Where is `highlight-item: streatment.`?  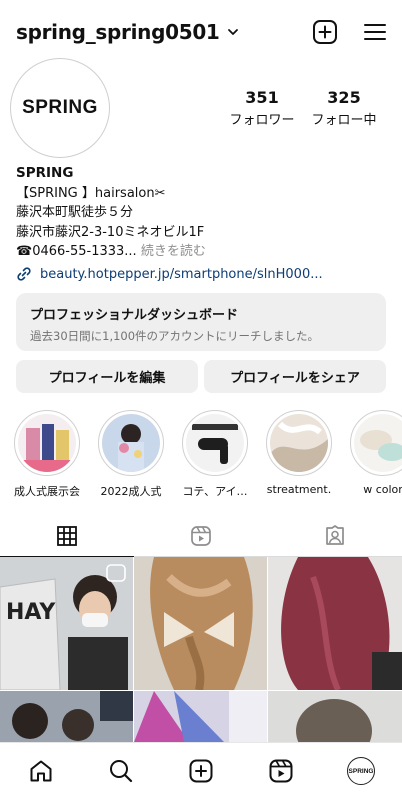 highlight-item: streatment. is located at coordinates (299, 453).